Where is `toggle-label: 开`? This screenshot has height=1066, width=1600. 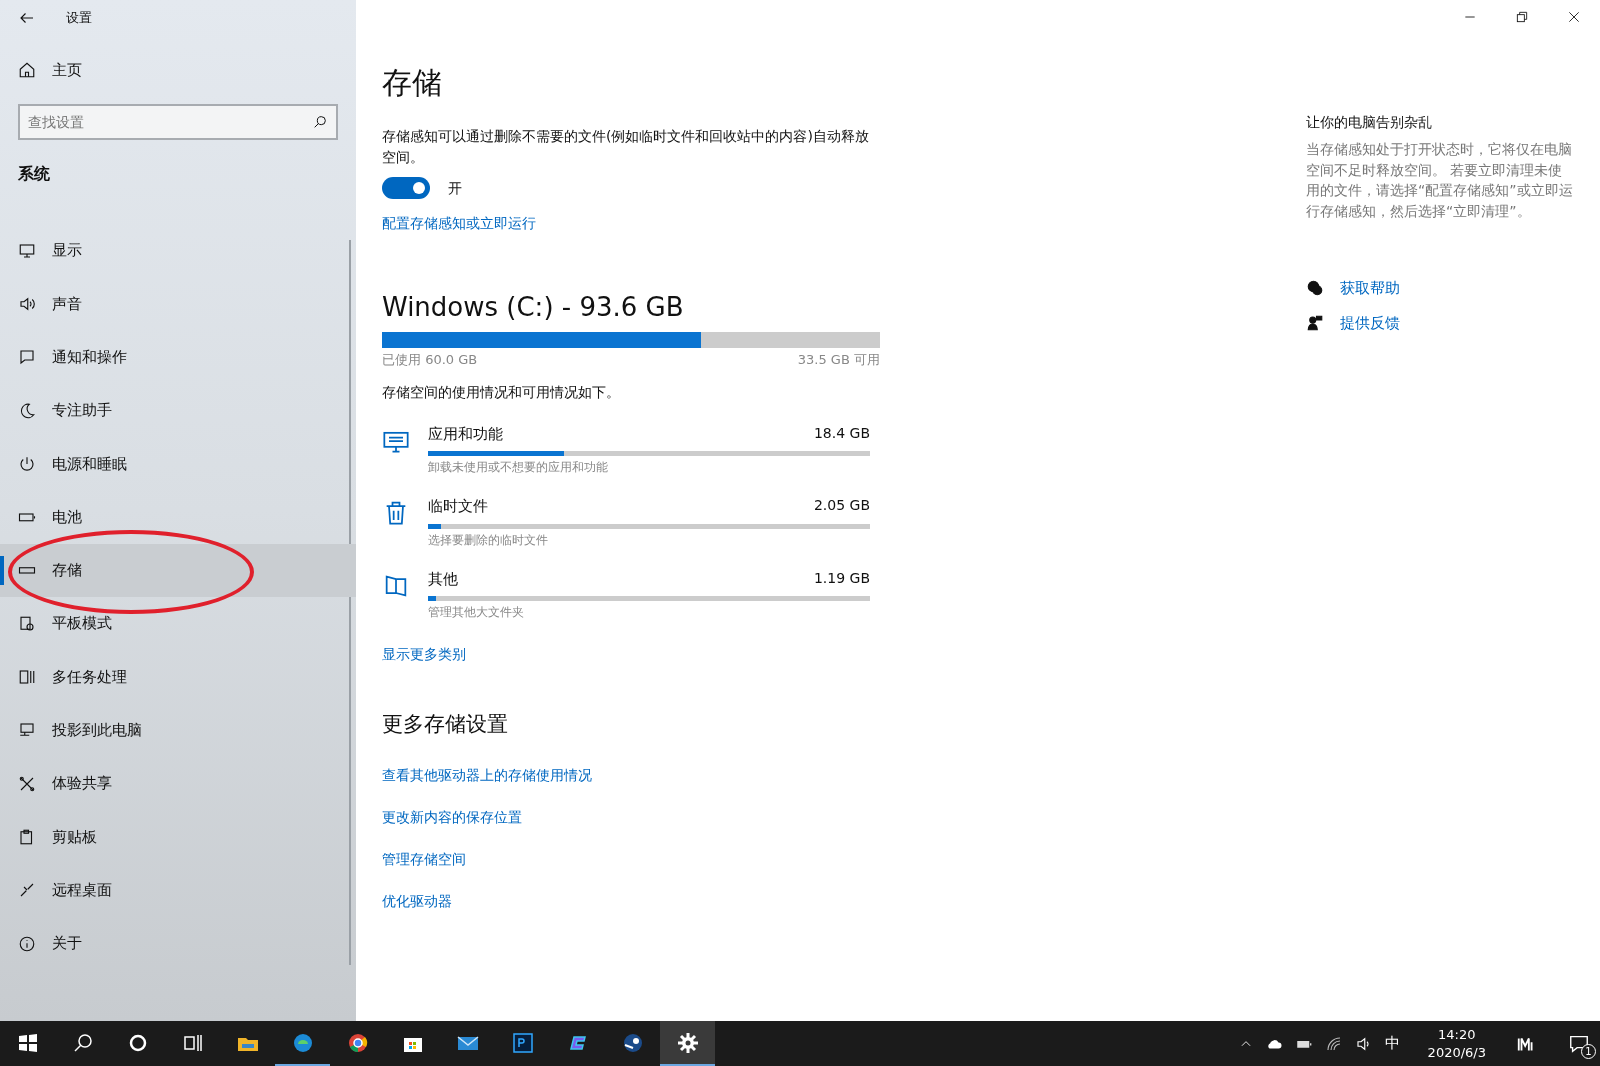
toggle-label: 开 is located at coordinates (455, 188).